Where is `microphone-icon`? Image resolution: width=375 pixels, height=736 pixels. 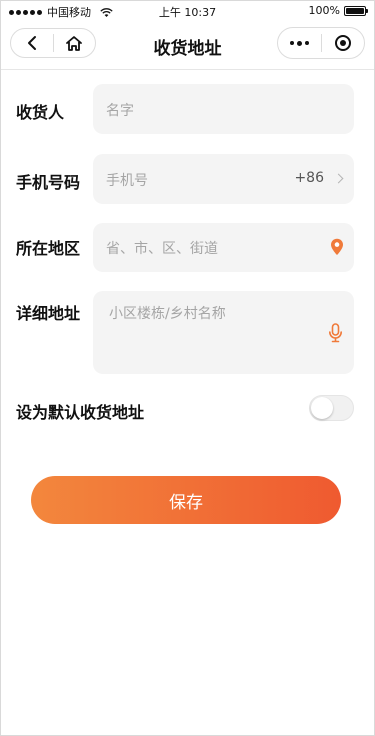 microphone-icon is located at coordinates (335, 333).